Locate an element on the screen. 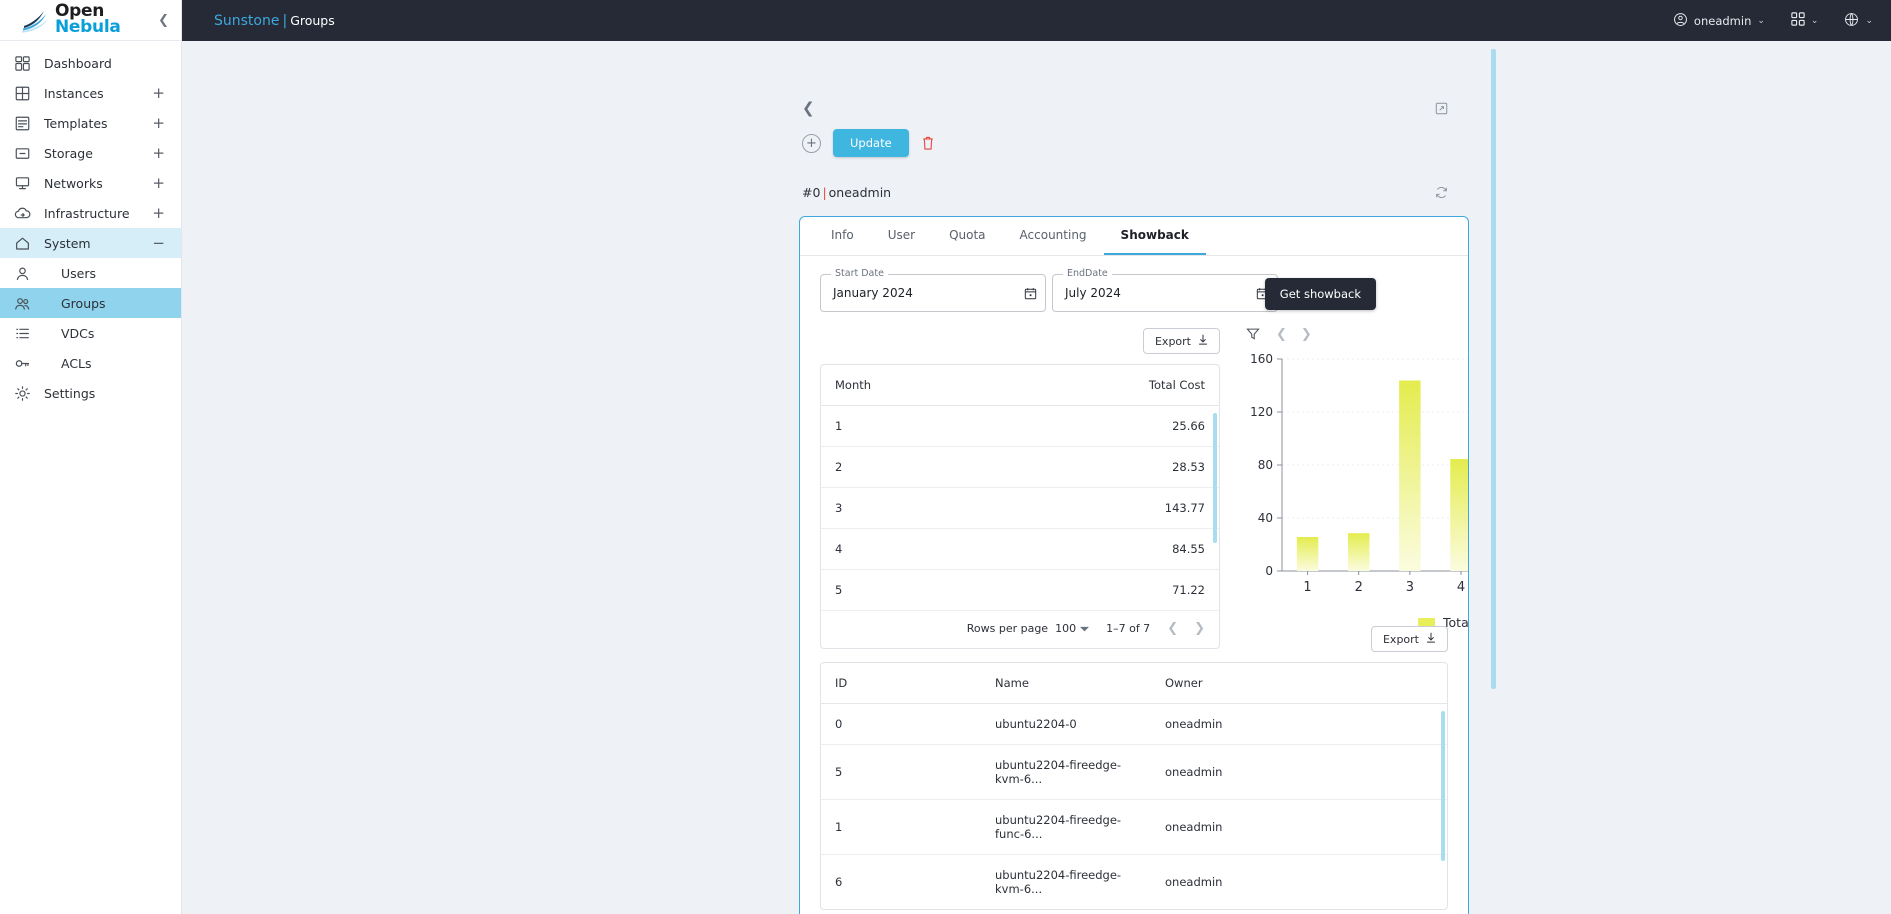  page-scrollbar is located at coordinates (1493, 369).